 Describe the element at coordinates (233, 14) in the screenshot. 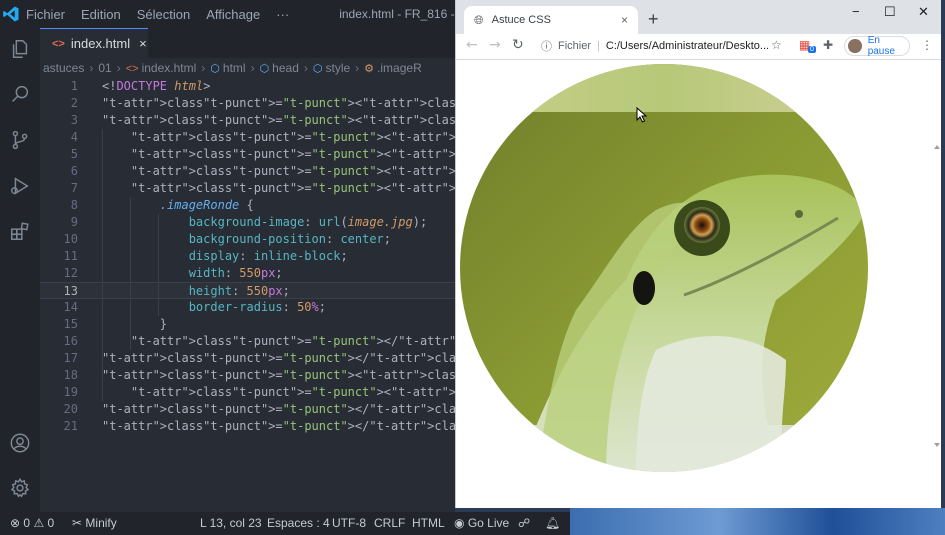

I see `menu-affichage: Affichage` at that location.